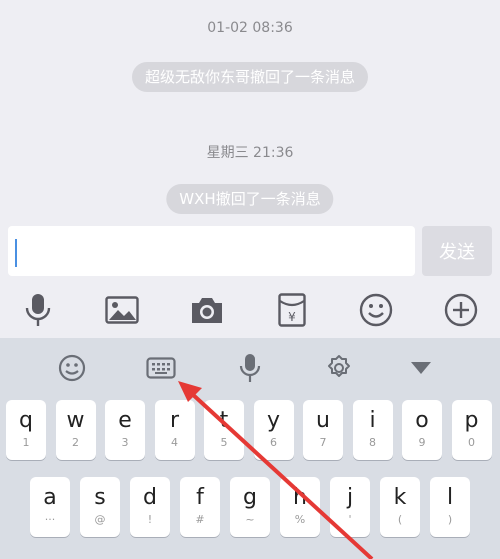  What do you see at coordinates (339, 368) in the screenshot?
I see `settings-icon` at bounding box center [339, 368].